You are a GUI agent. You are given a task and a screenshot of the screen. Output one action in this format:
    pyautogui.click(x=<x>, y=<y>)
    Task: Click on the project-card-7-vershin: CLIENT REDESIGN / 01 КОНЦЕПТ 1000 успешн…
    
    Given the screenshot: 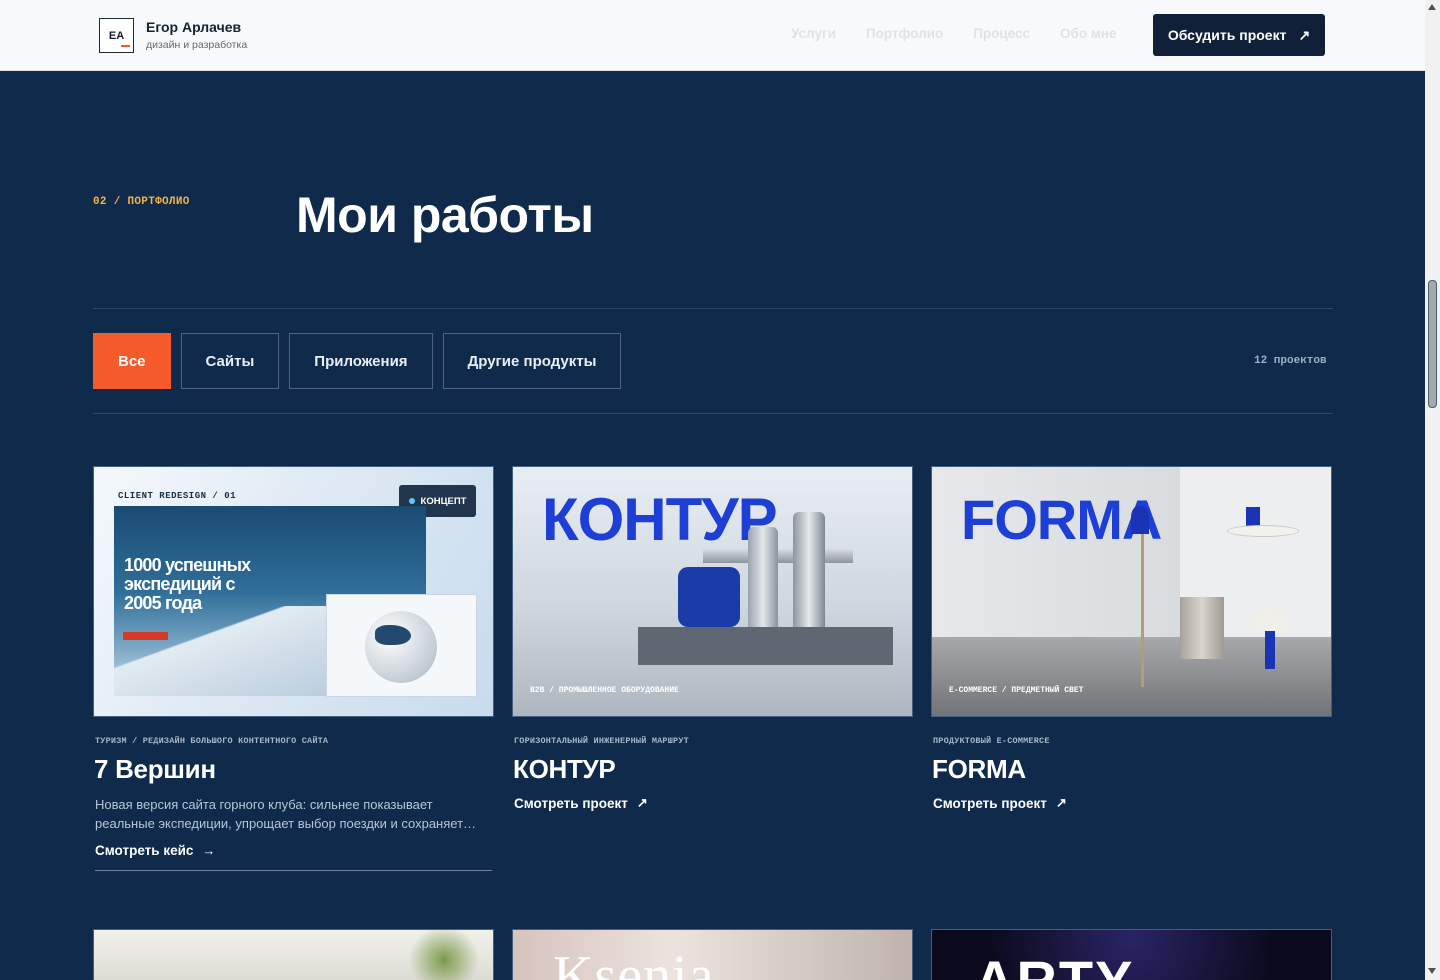 What is the action you would take?
    pyautogui.click(x=293, y=668)
    